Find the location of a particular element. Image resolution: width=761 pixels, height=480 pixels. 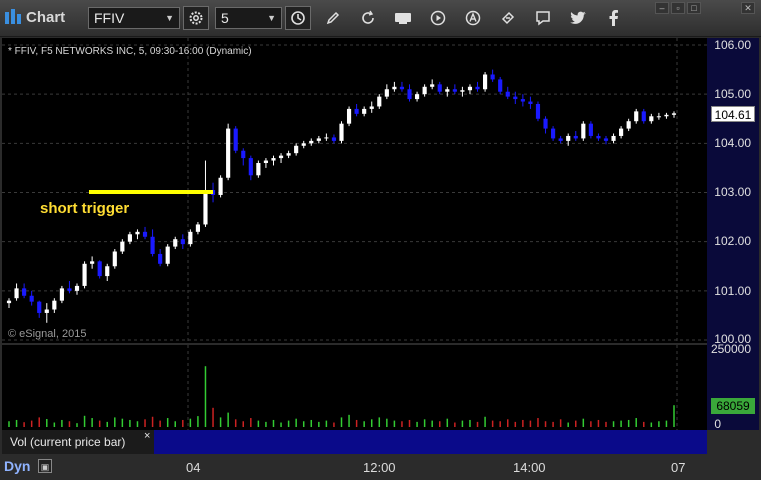

short-trigger-line is located at coordinates (151, 192).